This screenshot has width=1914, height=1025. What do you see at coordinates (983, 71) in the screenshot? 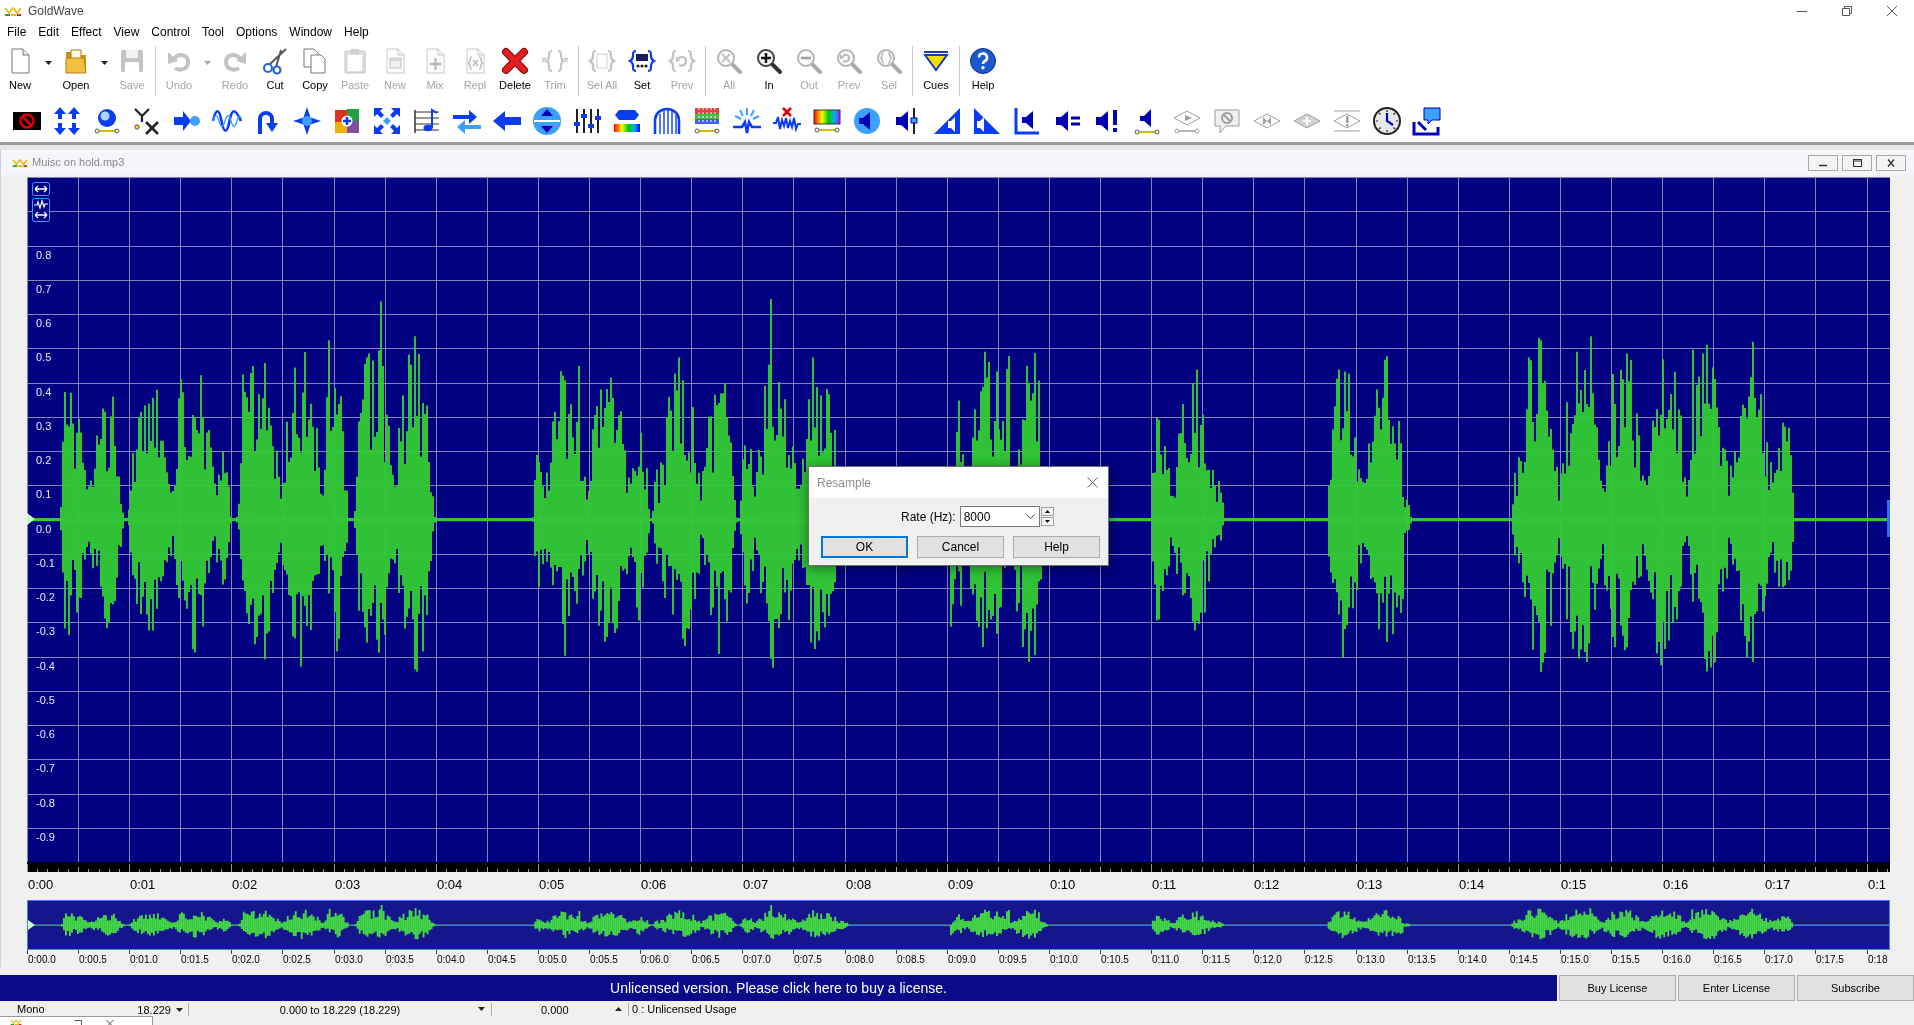
I see `help-button: Help` at bounding box center [983, 71].